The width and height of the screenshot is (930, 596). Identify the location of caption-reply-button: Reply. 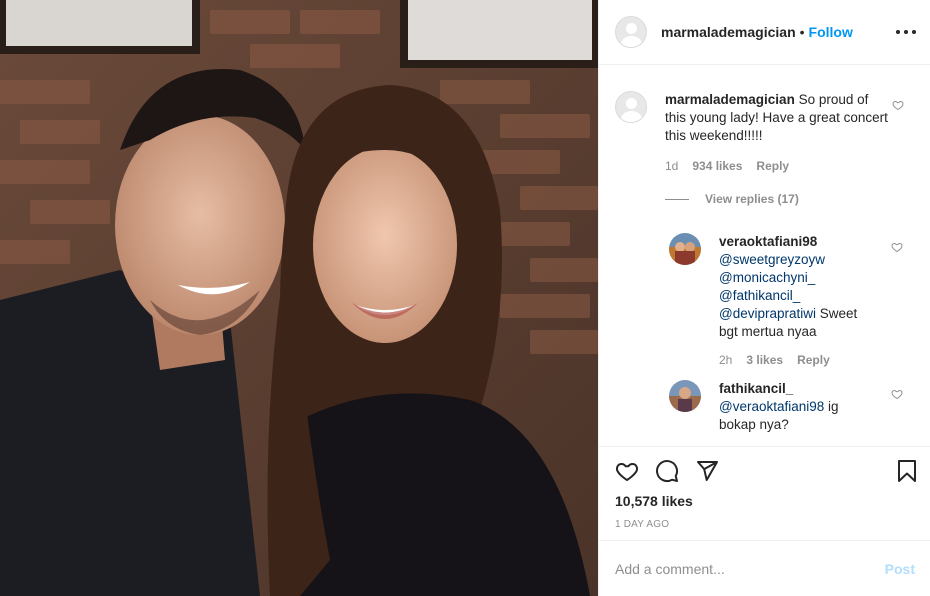
(772, 166).